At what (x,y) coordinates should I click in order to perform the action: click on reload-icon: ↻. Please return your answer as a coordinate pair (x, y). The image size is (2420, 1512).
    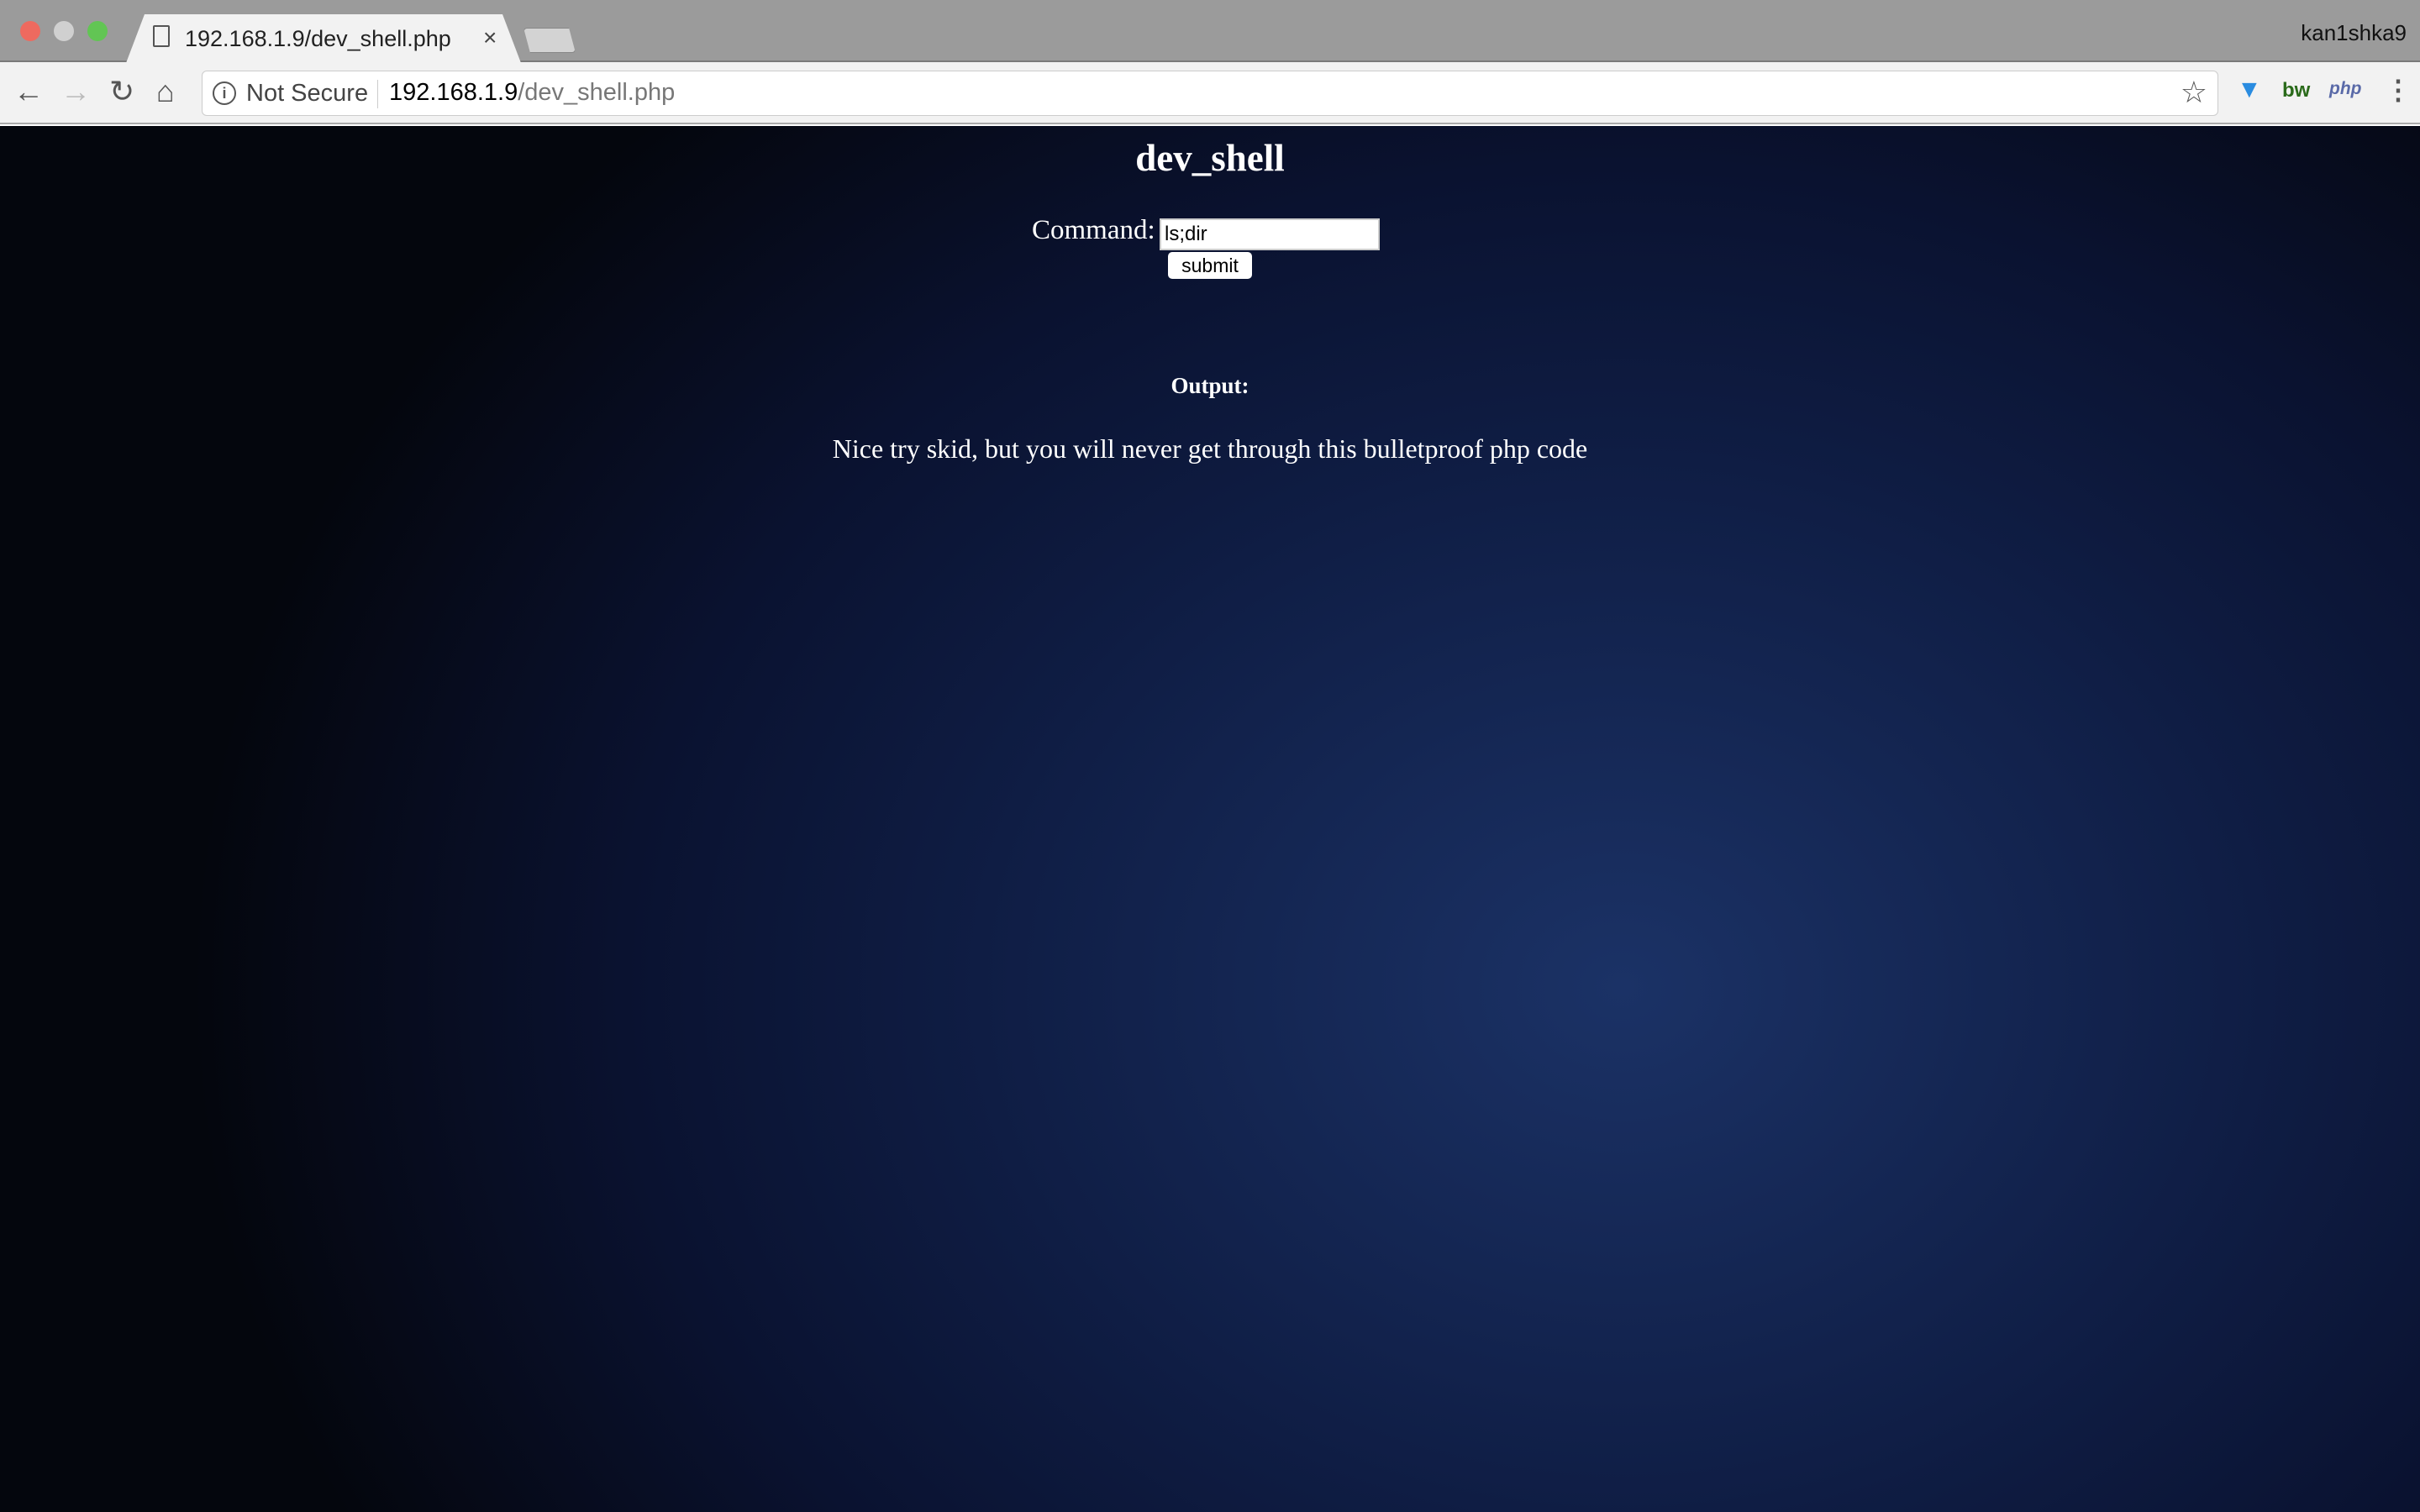
    Looking at the image, I should click on (121, 91).